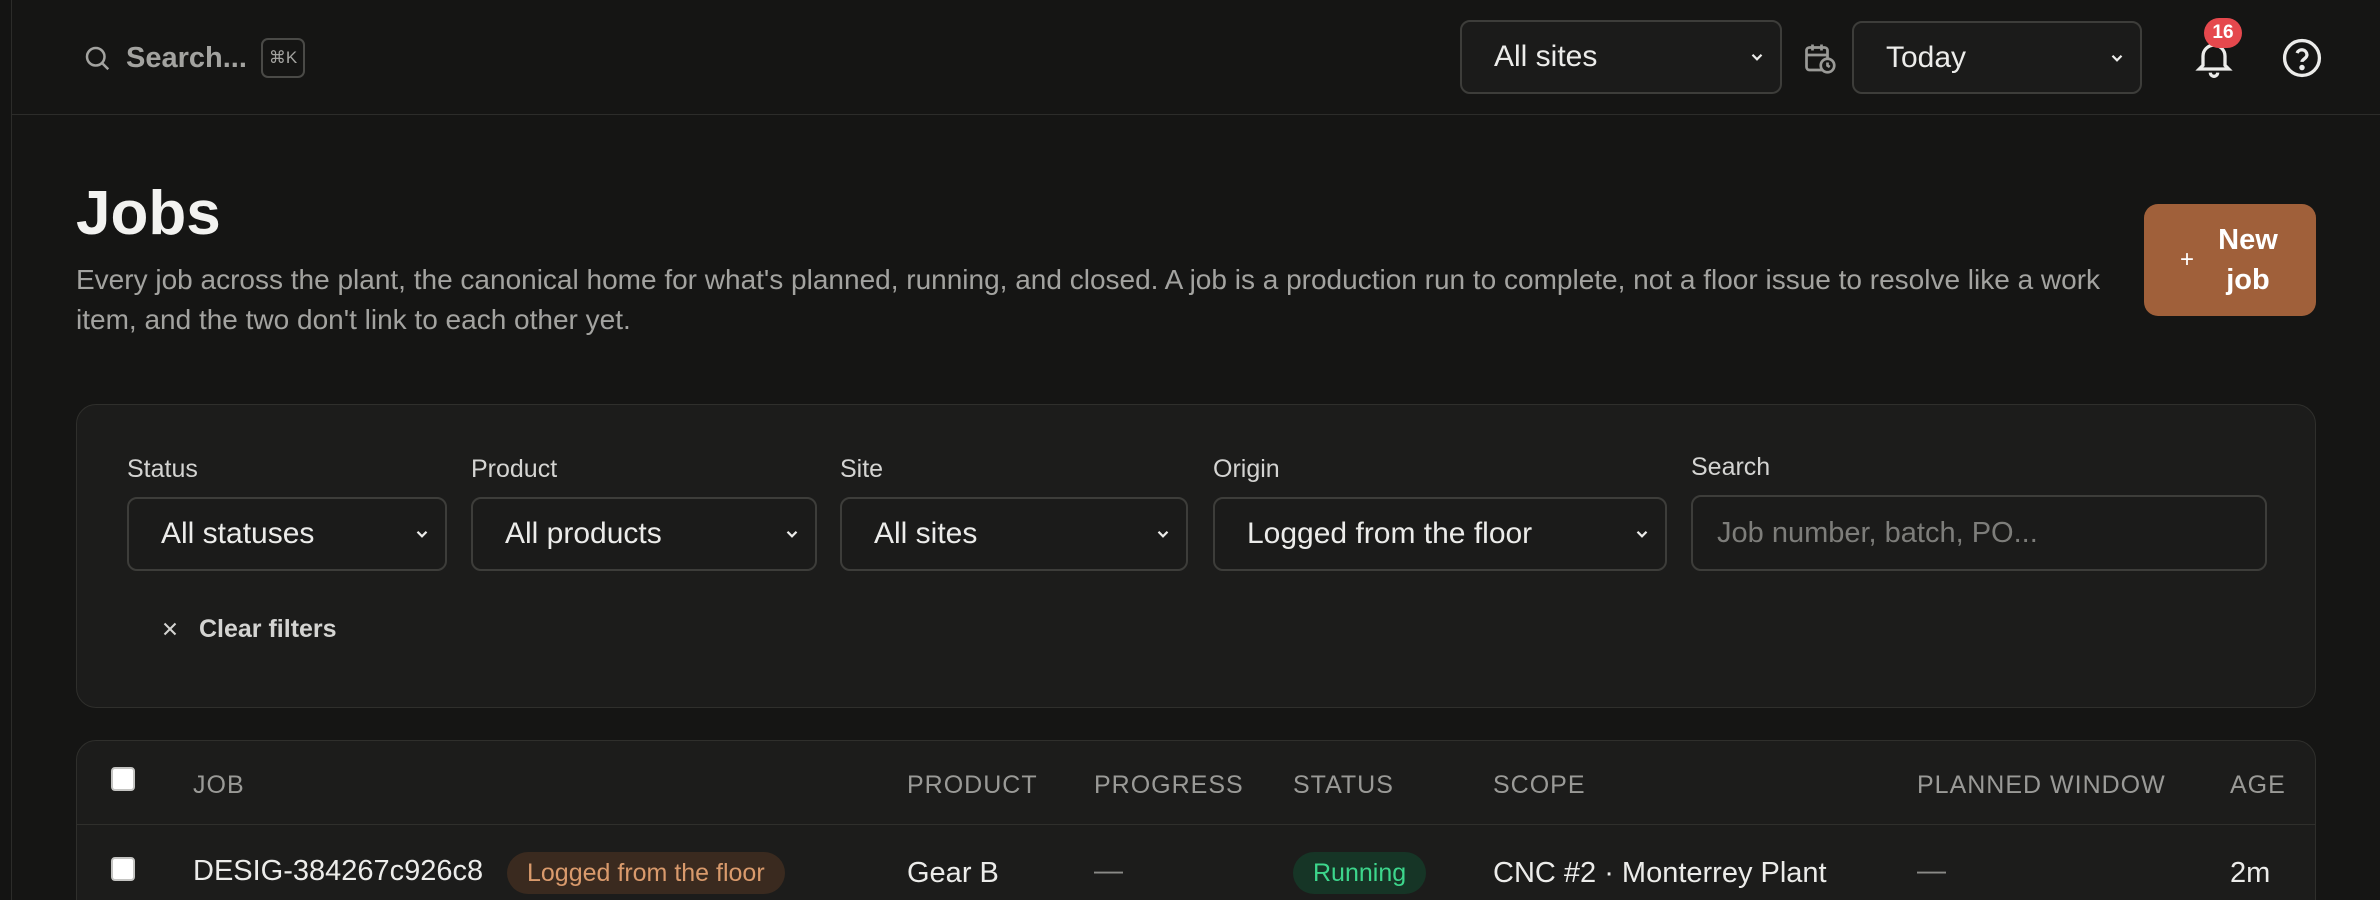 This screenshot has width=2380, height=900. Describe the element at coordinates (862, 469) in the screenshot. I see `site-filter-label: Site` at that location.